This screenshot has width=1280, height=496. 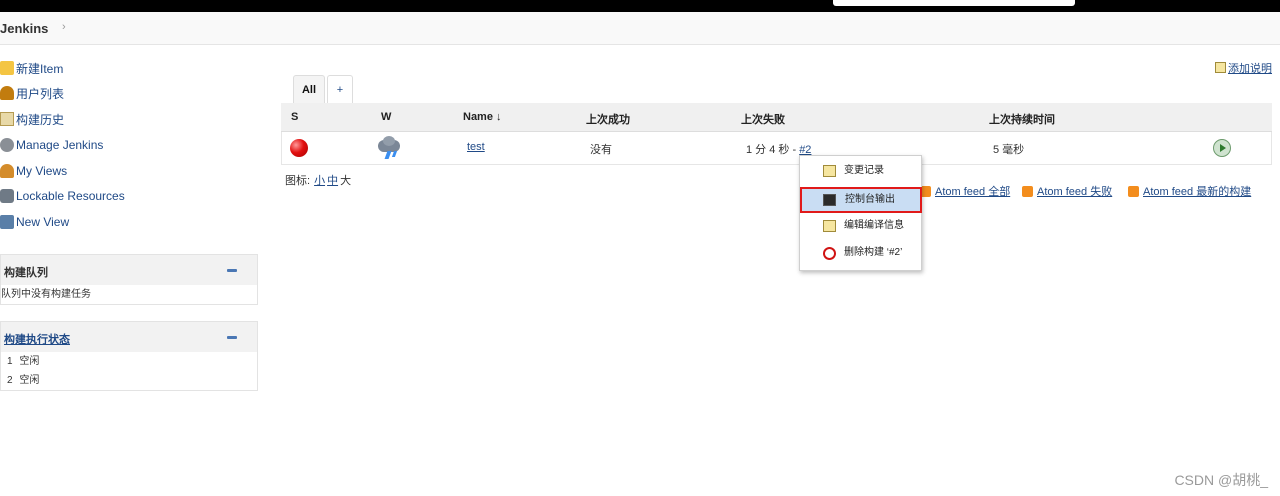 I want to click on column-header-last-failure: 上次失败, so click(x=763, y=119).